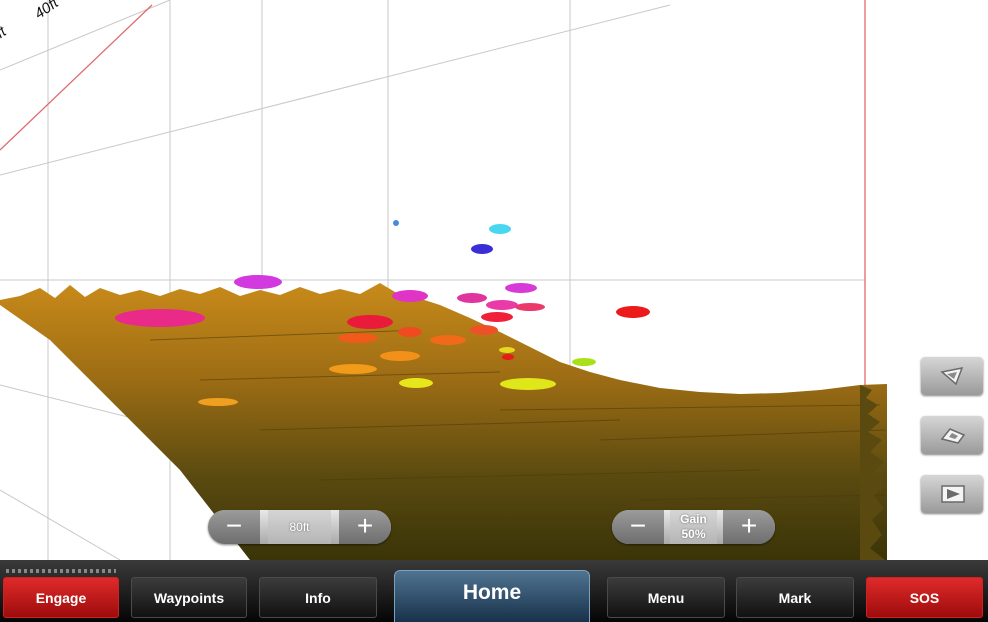 The height and width of the screenshot is (622, 988). What do you see at coordinates (749, 527) in the screenshot?
I see `gain-increase-button: +` at bounding box center [749, 527].